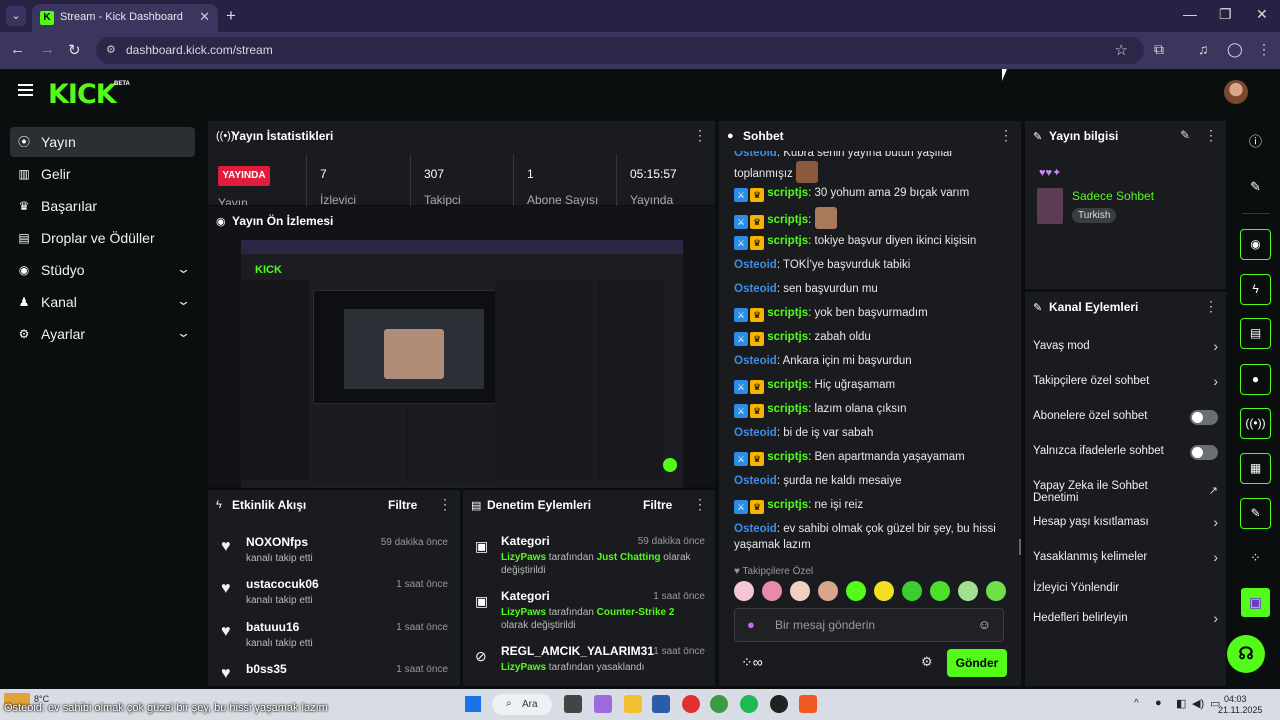  What do you see at coordinates (266, 669) in the screenshot?
I see `activity-user: b0ss35` at bounding box center [266, 669].